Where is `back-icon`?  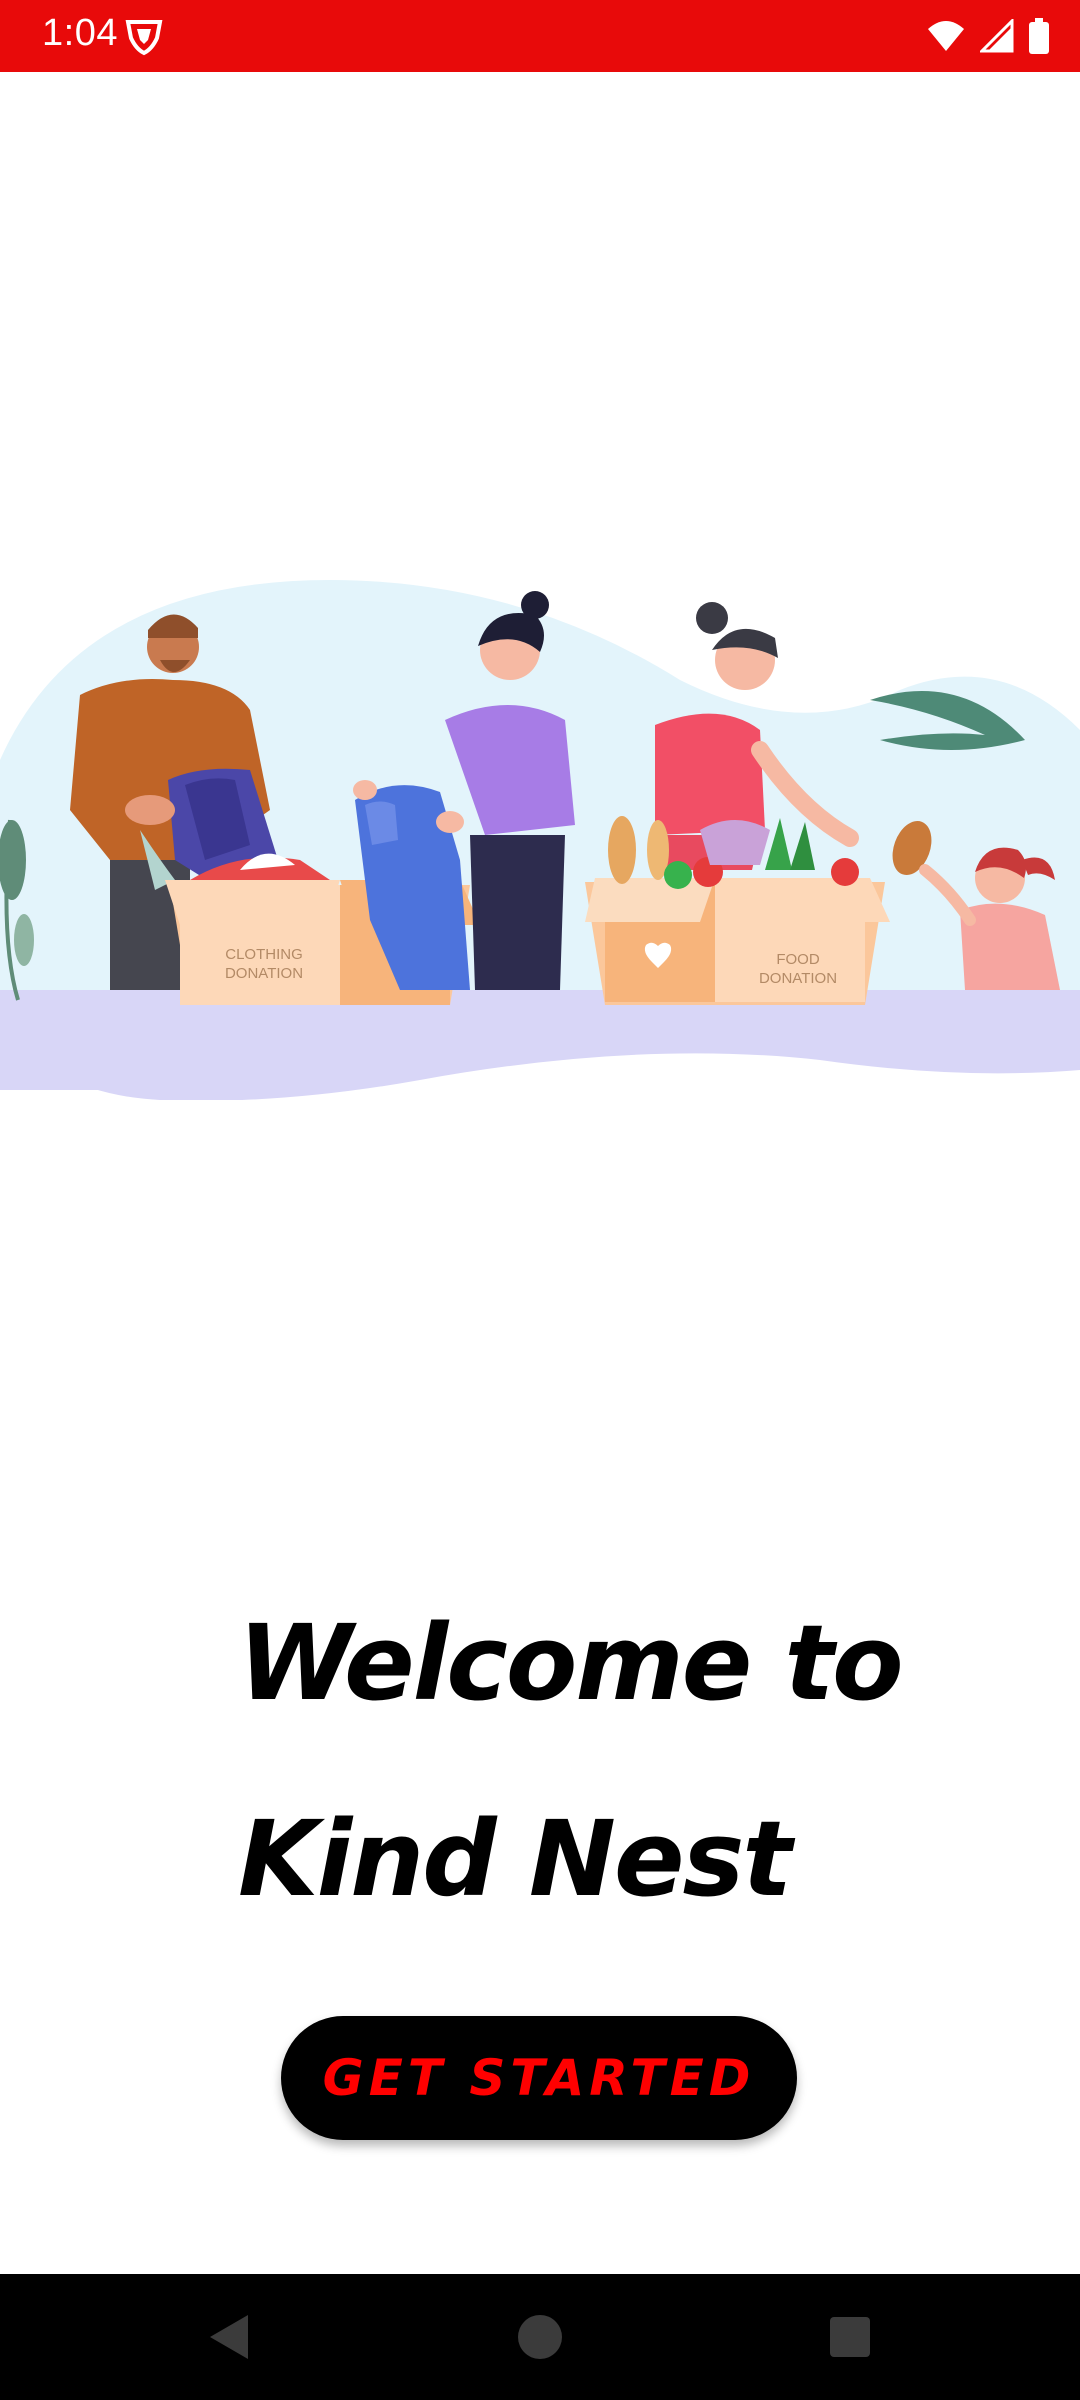
back-icon is located at coordinates (228, 2337).